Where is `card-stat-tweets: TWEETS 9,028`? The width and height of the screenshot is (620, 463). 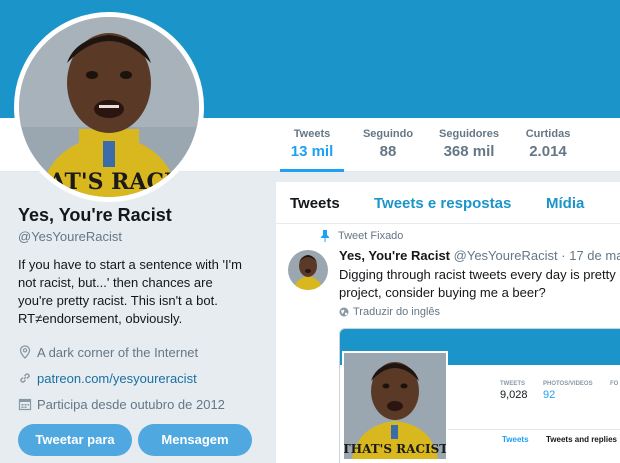 card-stat-tweets: TWEETS 9,028 is located at coordinates (514, 391).